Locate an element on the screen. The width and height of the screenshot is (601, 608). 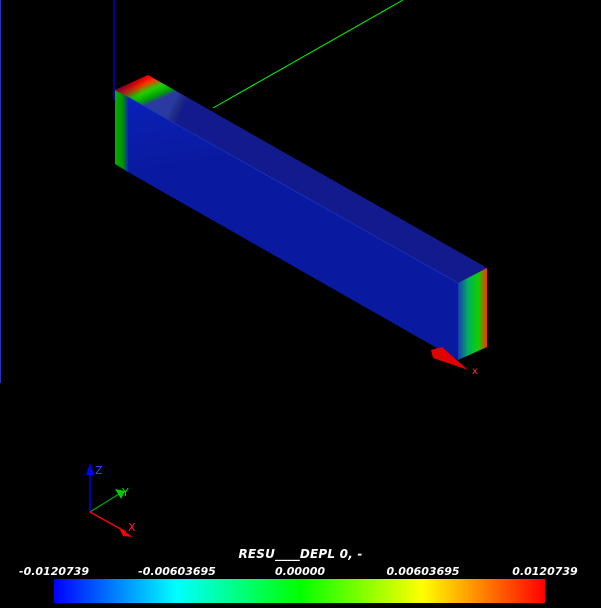
scalar-bar-title: RESU____DEPL 0, - is located at coordinates (300, 554).